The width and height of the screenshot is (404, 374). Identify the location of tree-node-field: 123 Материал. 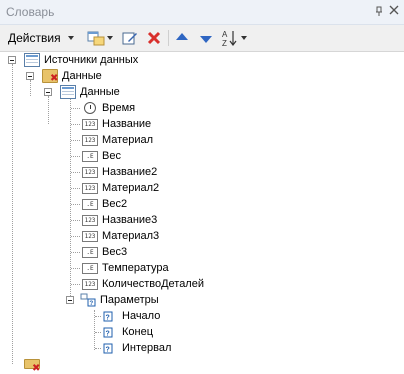
(117, 140).